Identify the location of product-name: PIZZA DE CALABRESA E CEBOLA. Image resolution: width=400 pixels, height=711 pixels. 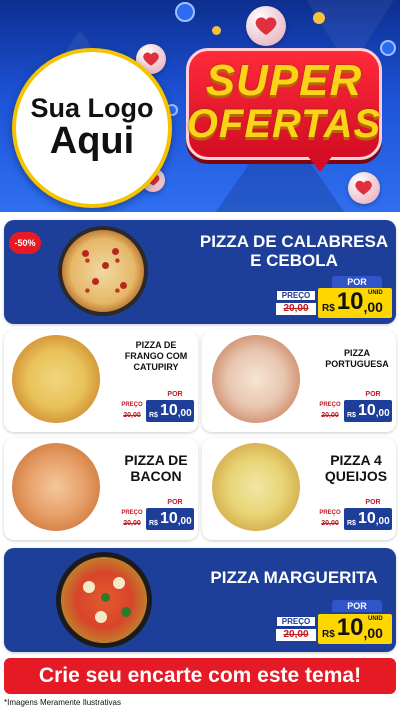
(294, 251).